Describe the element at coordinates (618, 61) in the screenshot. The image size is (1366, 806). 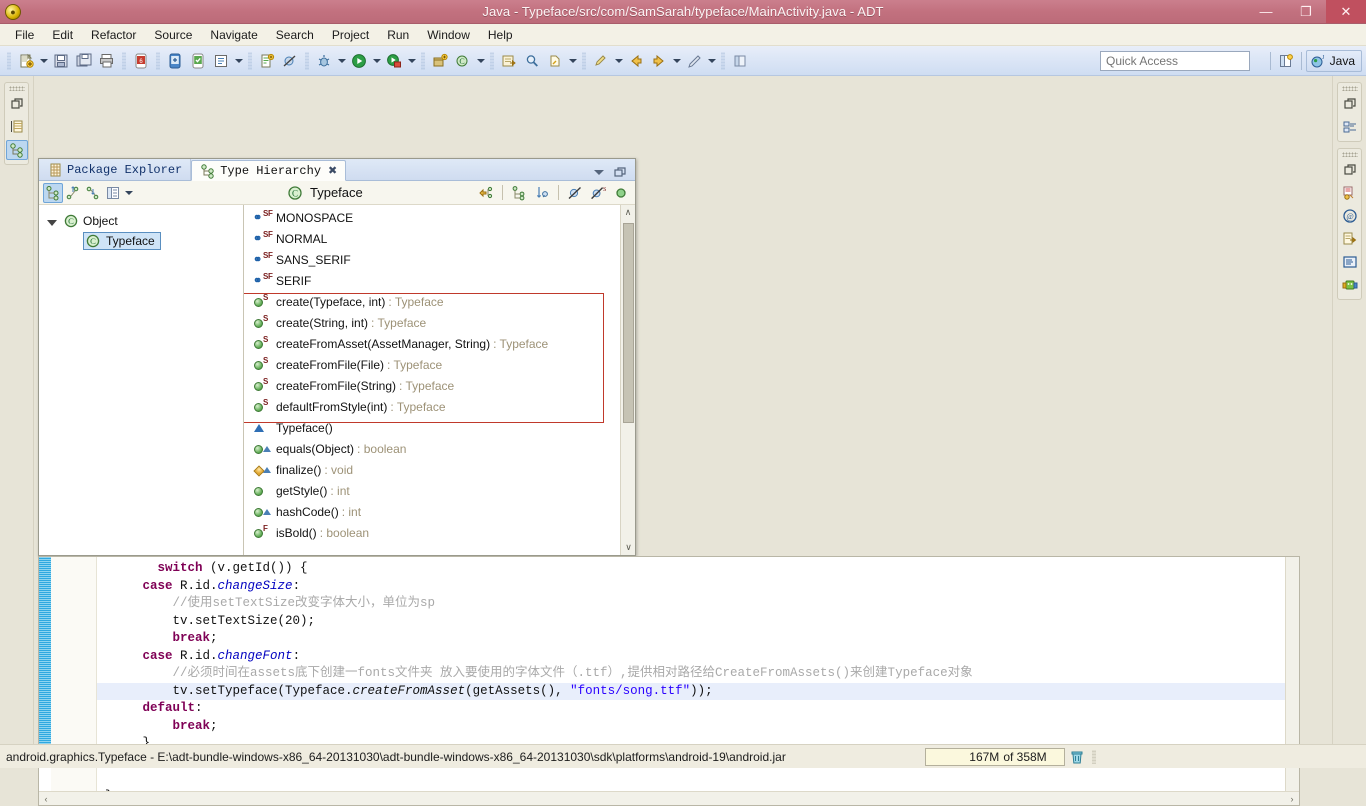
I see `last-edit-dropdown-arrow` at that location.